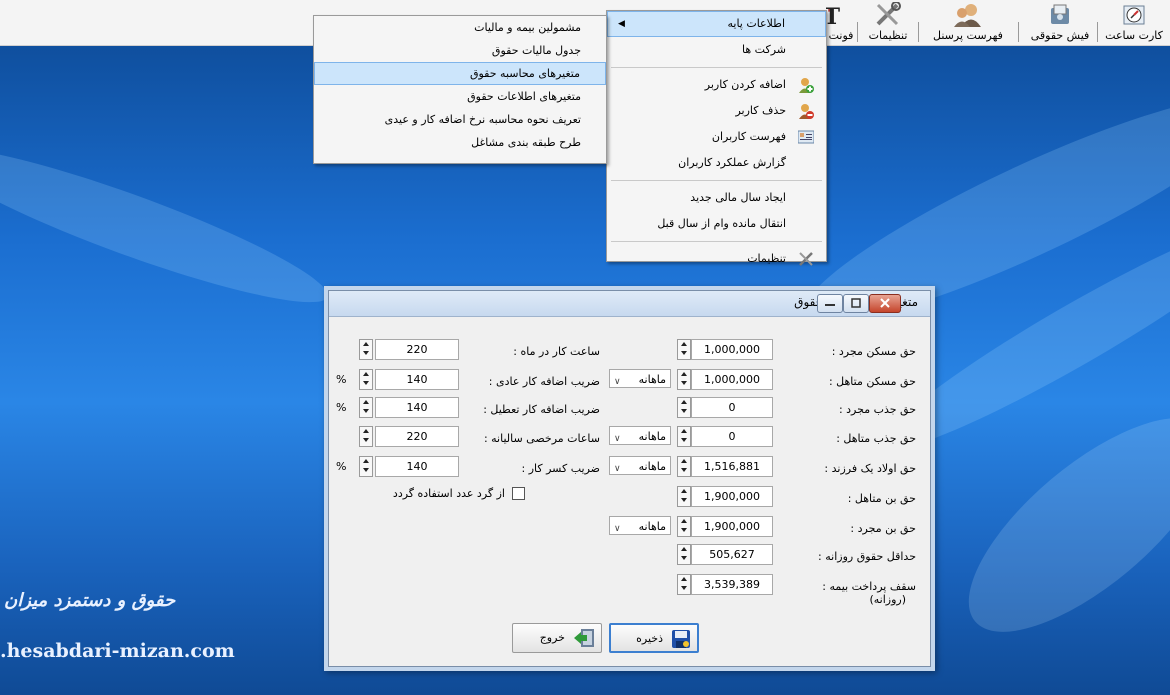  What do you see at coordinates (417, 379) in the screenshot?
I see `normal-overtime-coef-input: 140` at bounding box center [417, 379].